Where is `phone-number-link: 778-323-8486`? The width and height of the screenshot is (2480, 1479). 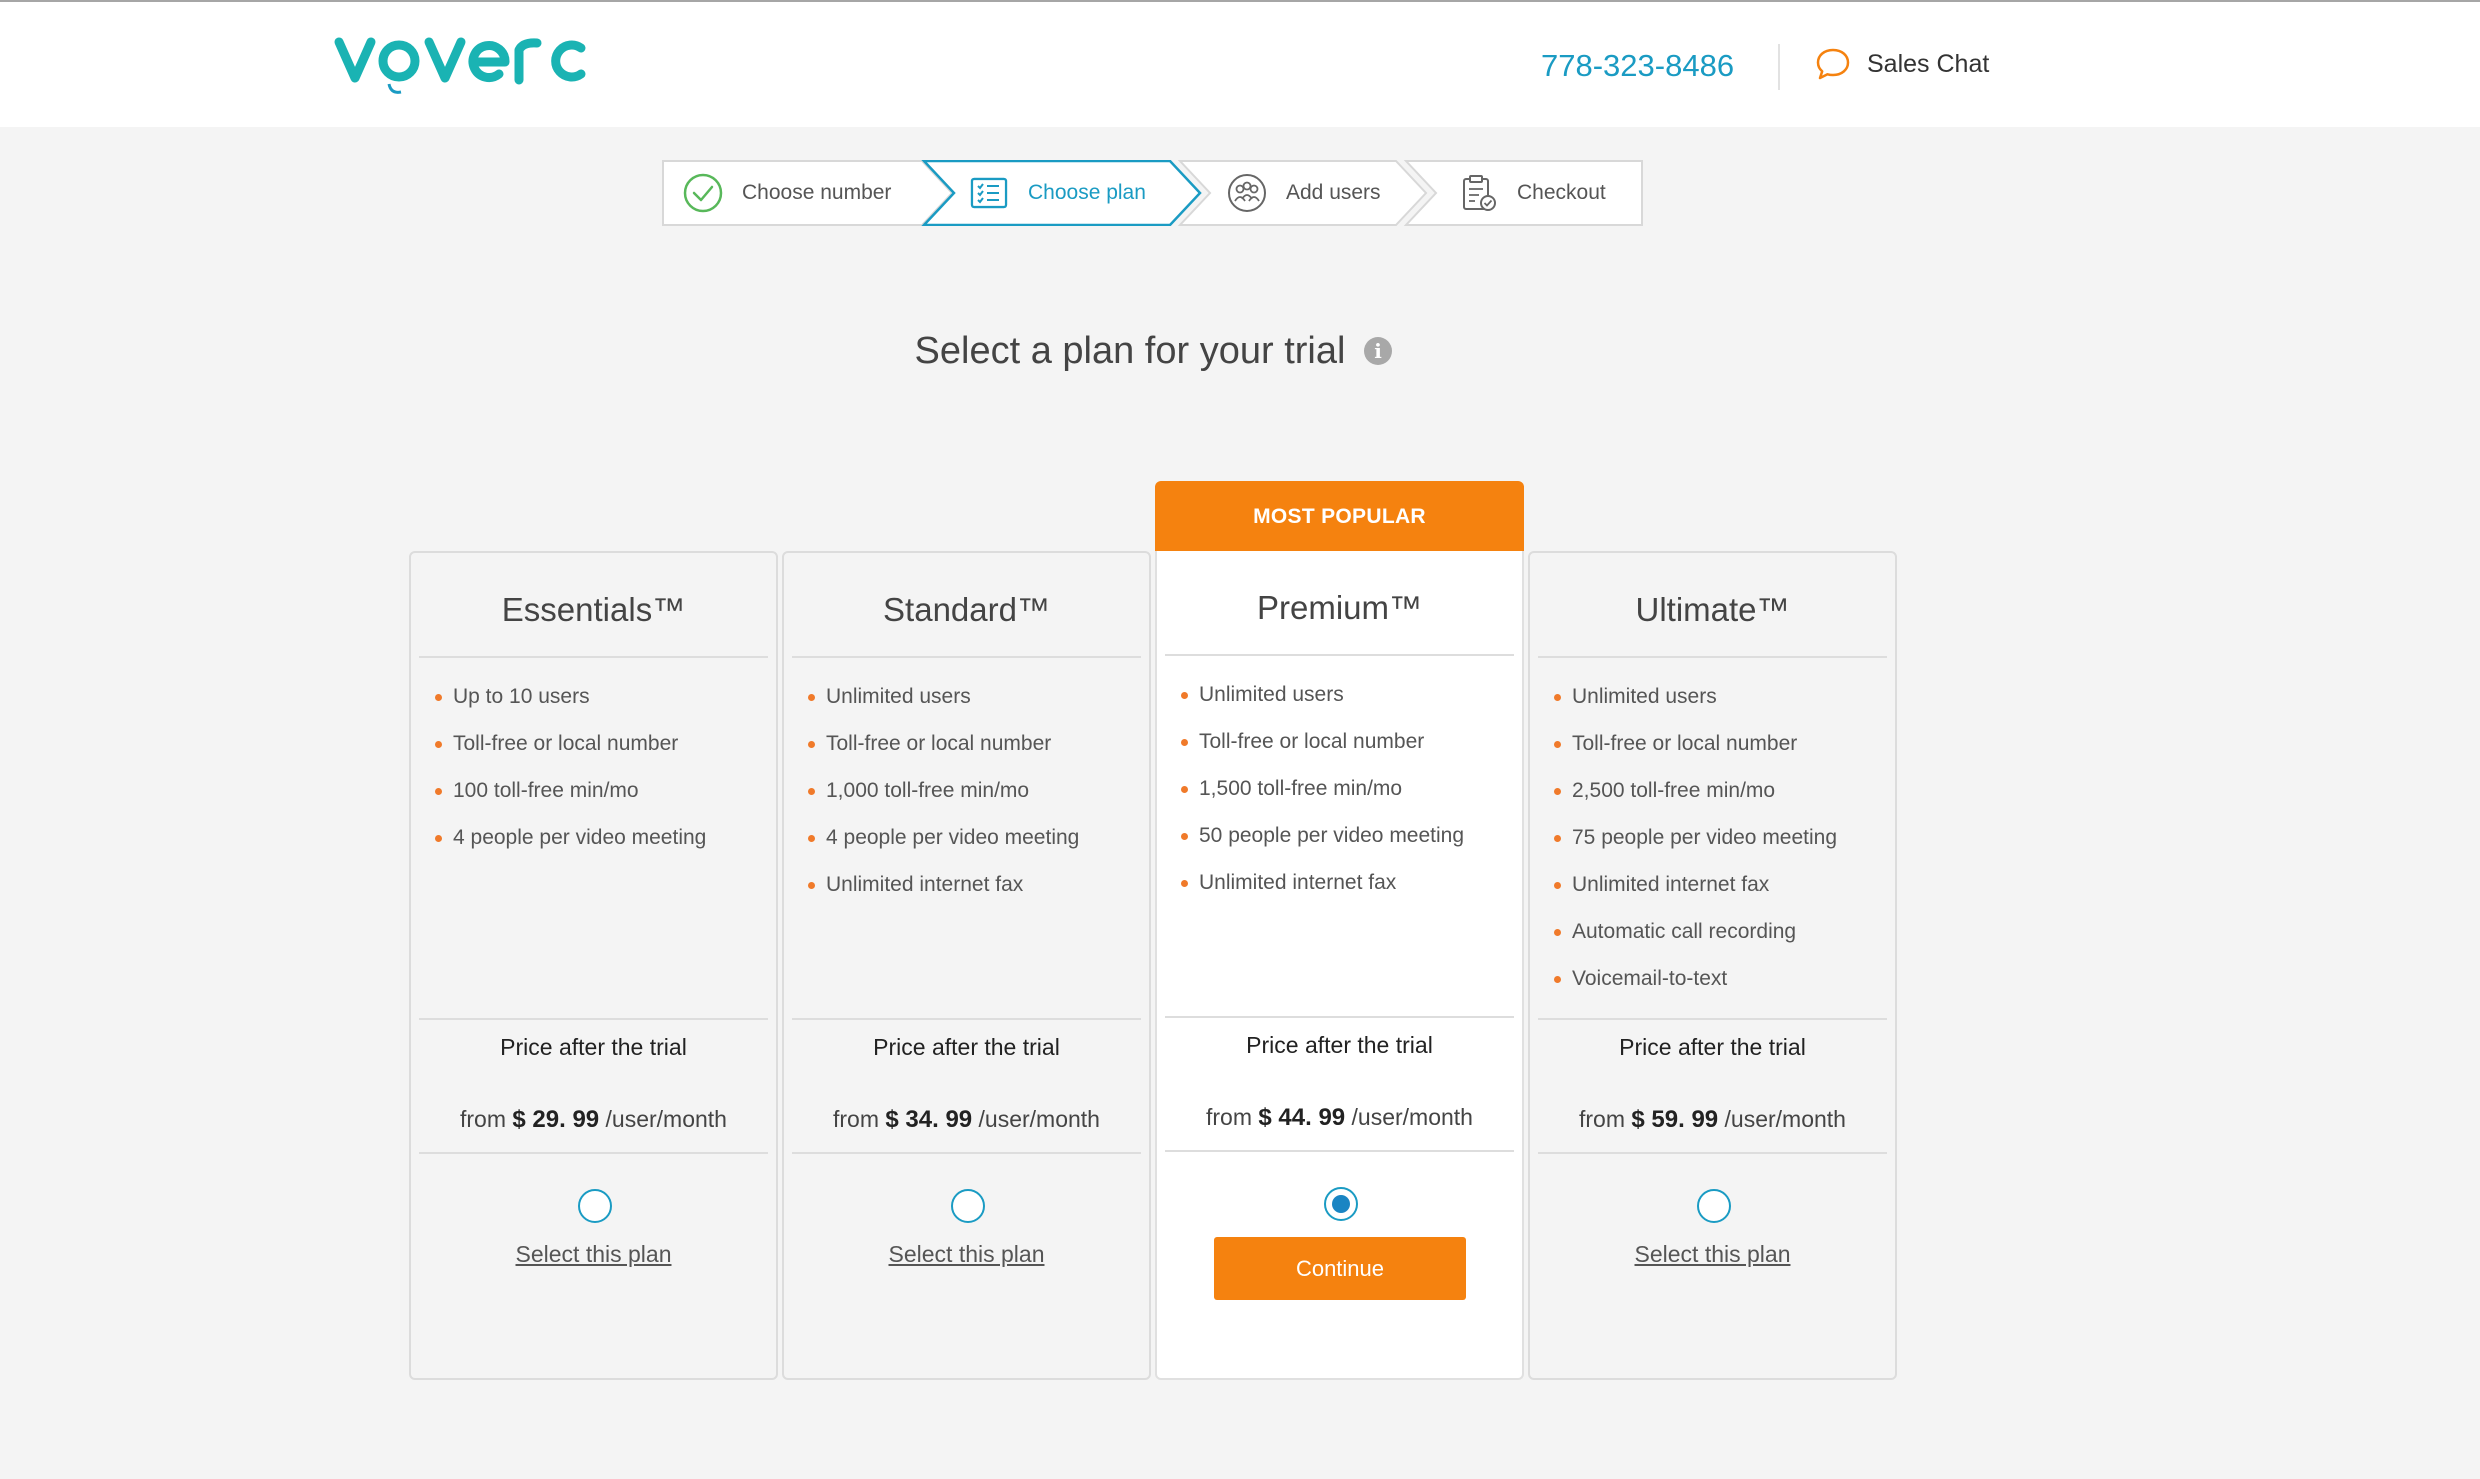
phone-number-link: 778-323-8486 is located at coordinates (1637, 66).